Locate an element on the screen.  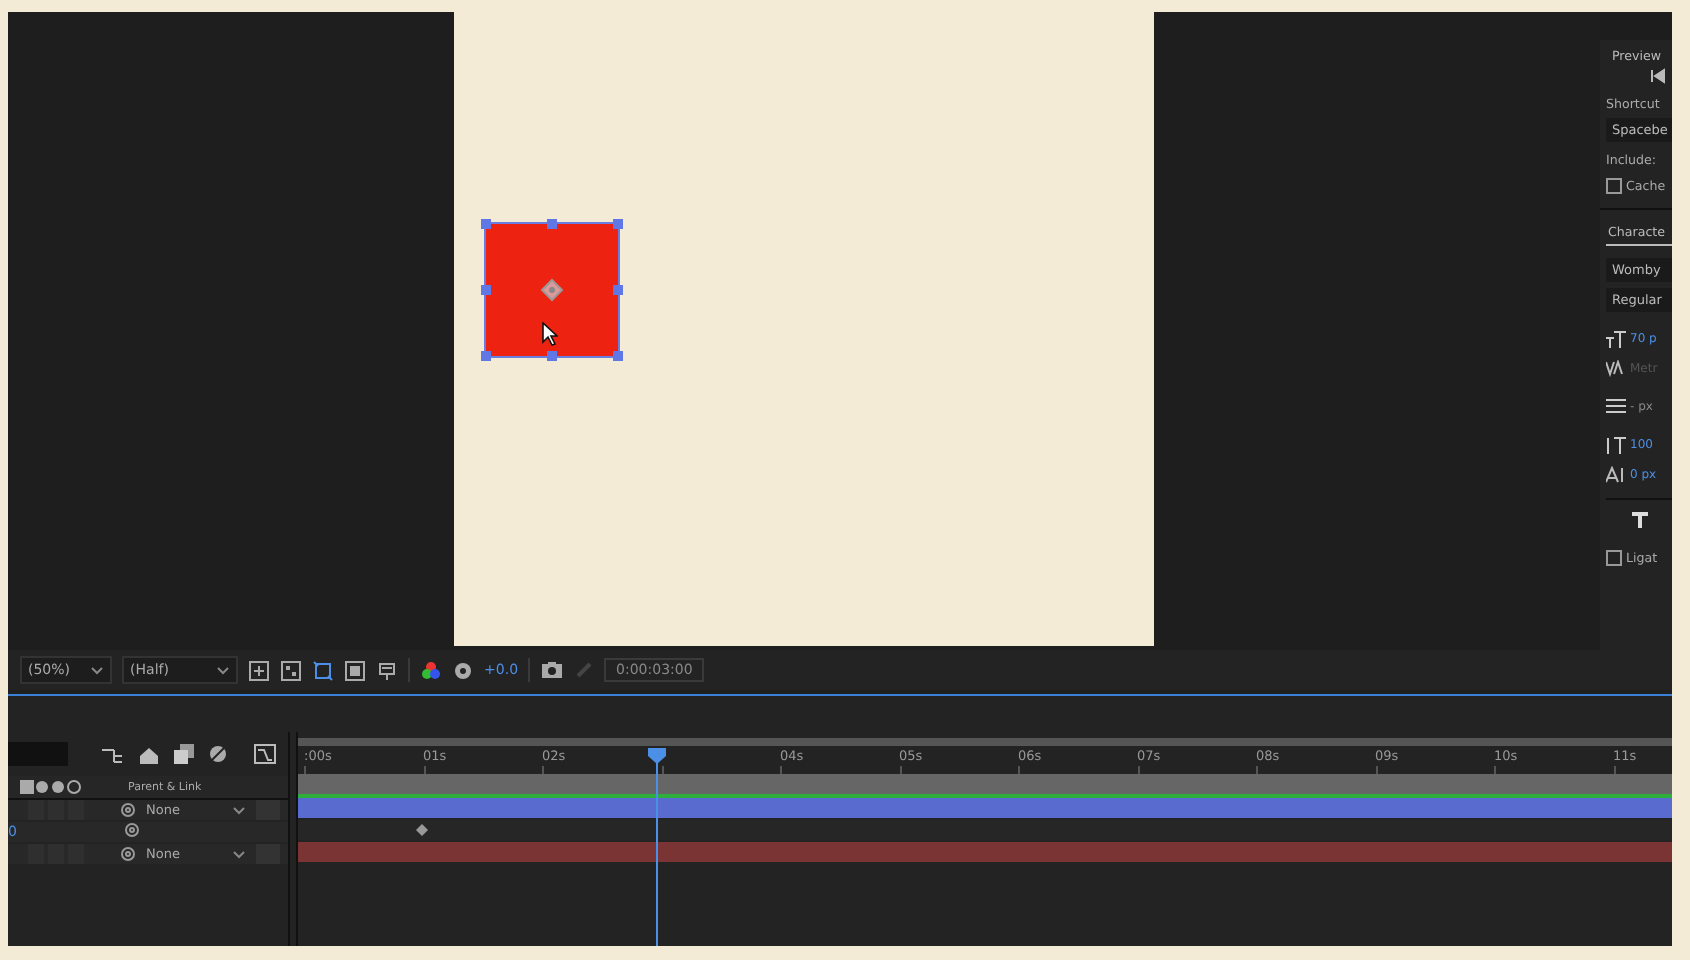
cursor-icon is located at coordinates (550, 334).